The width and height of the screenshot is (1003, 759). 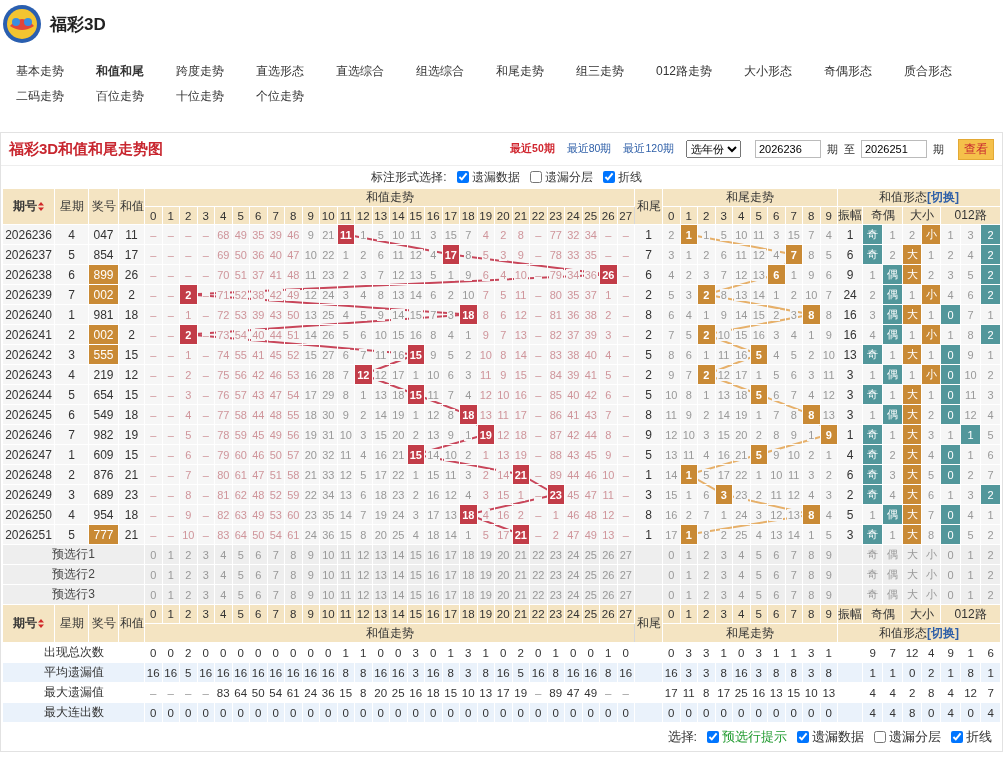 What do you see at coordinates (136, 71) in the screenshot?
I see `nav-link: 和值和尾` at bounding box center [136, 71].